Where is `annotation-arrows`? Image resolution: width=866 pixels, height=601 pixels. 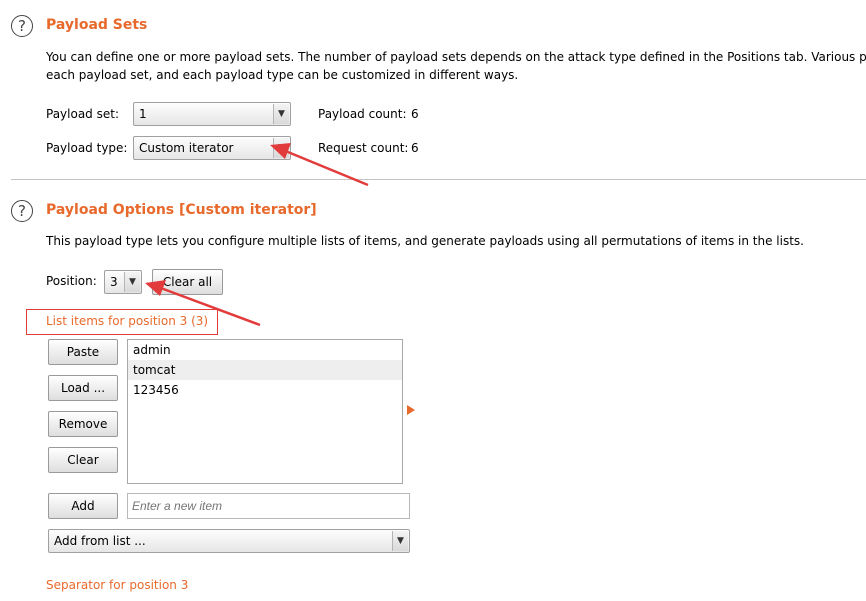
annotation-arrows is located at coordinates (257, 235).